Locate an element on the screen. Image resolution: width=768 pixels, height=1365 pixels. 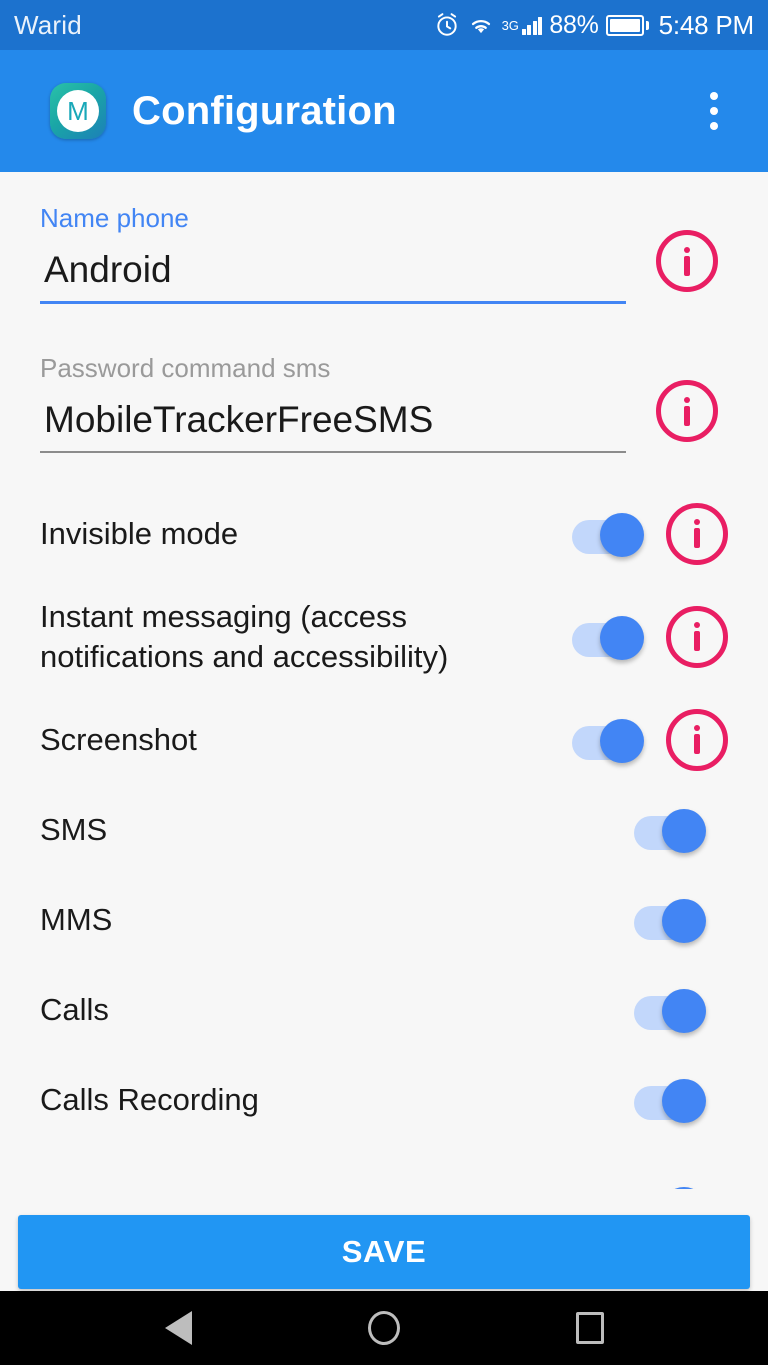
toggle-calls is located at coordinates (670, 1010).